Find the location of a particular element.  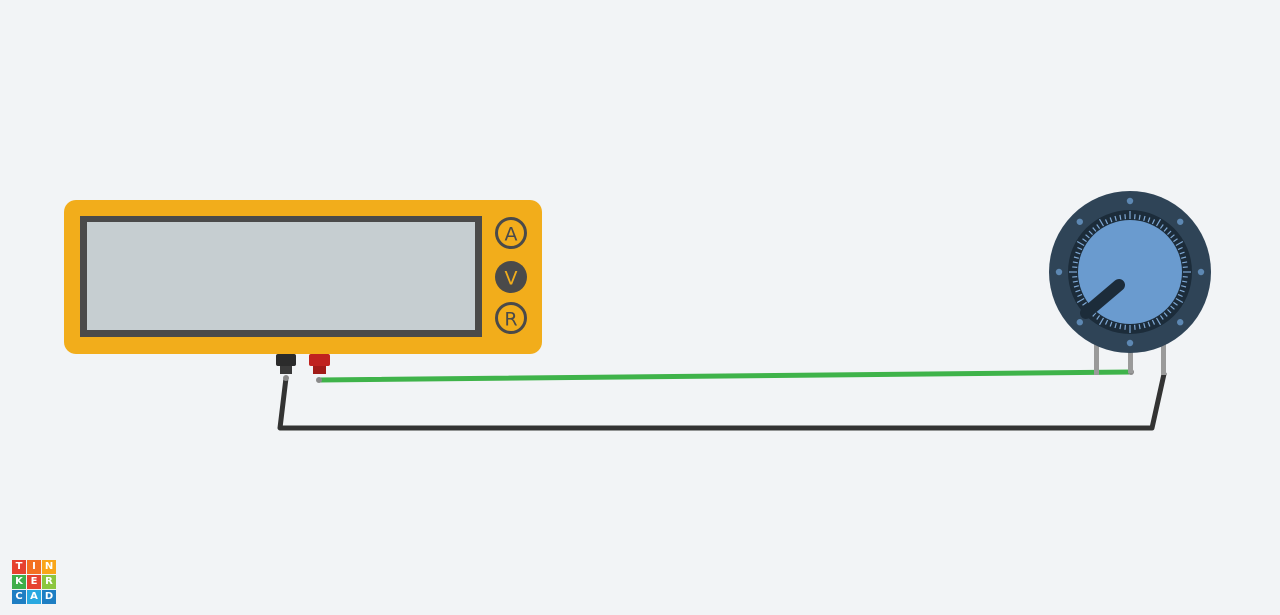

logo-letter: R is located at coordinates (49, 582).